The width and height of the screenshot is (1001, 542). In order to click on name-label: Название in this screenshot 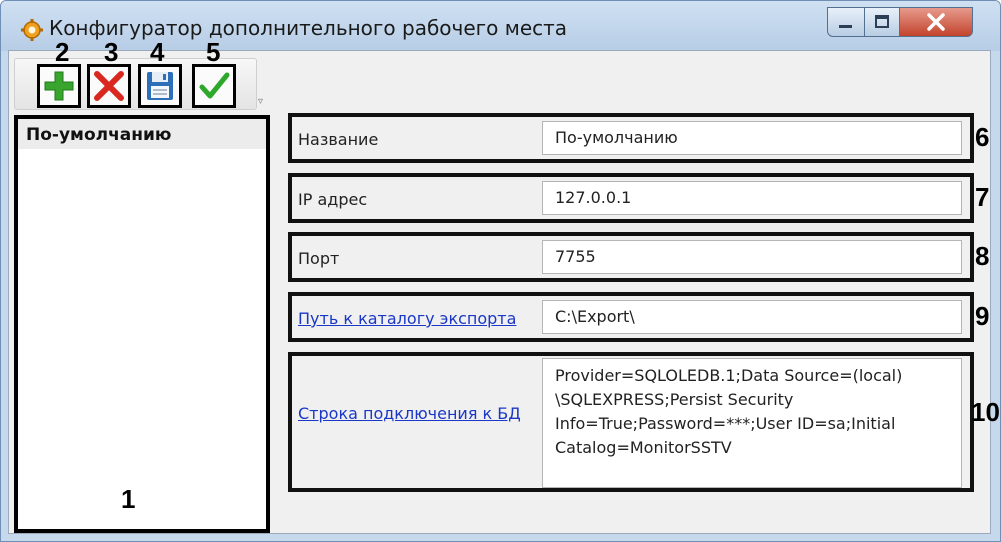, I will do `click(338, 139)`.